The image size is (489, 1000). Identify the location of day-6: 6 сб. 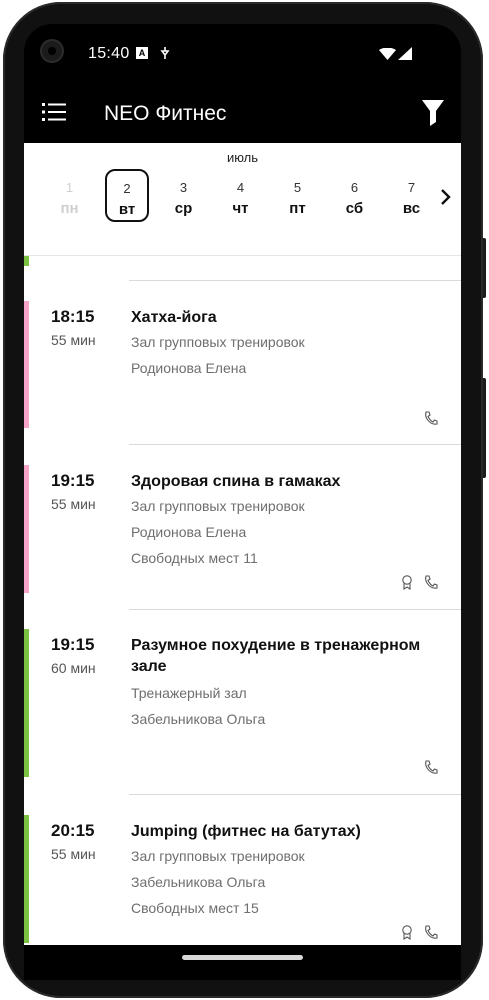
(354, 201).